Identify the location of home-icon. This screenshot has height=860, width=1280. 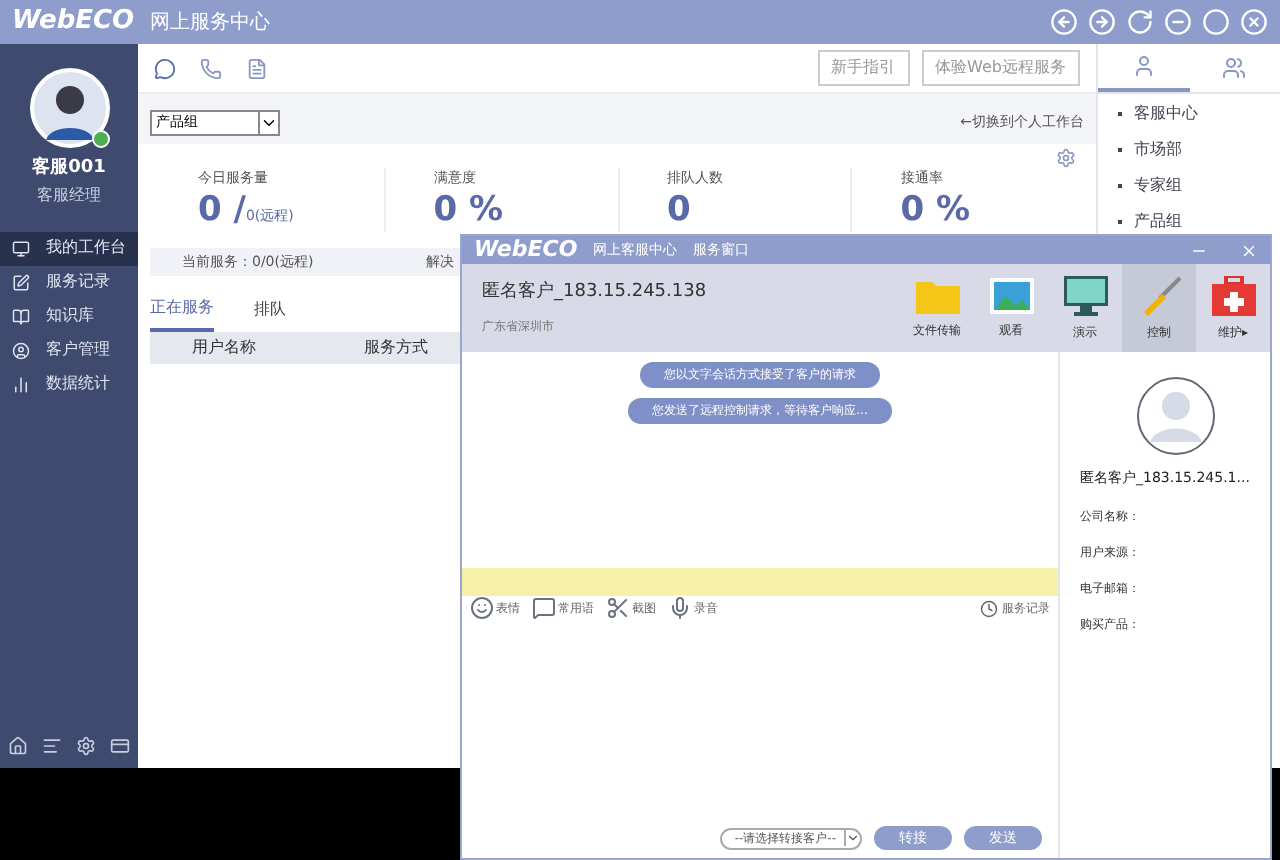
(17, 746).